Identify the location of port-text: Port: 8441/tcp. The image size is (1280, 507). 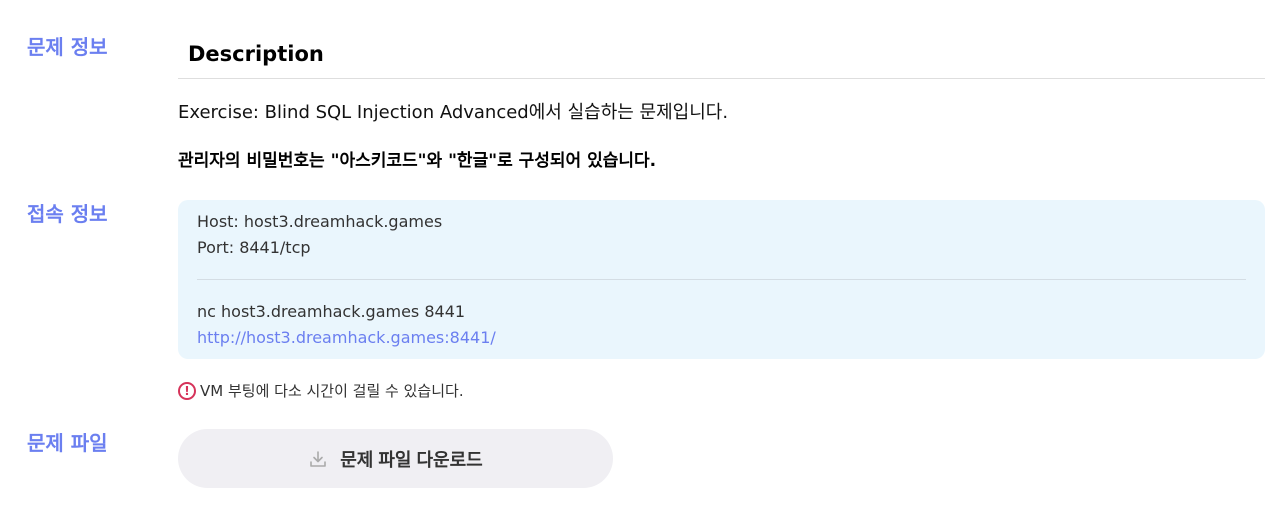
(254, 247).